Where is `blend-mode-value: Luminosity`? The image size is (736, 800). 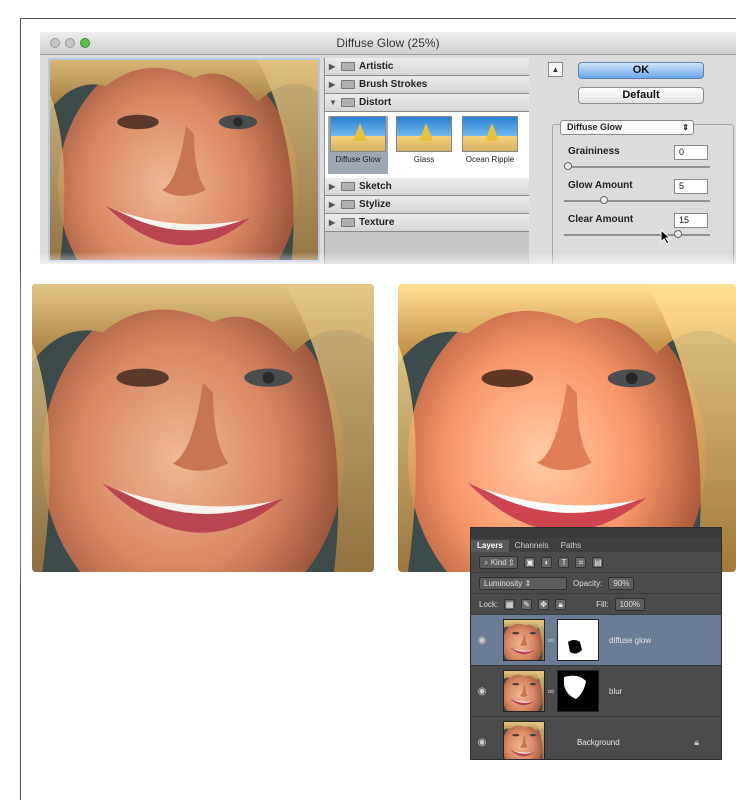 blend-mode-value: Luminosity is located at coordinates (503, 583).